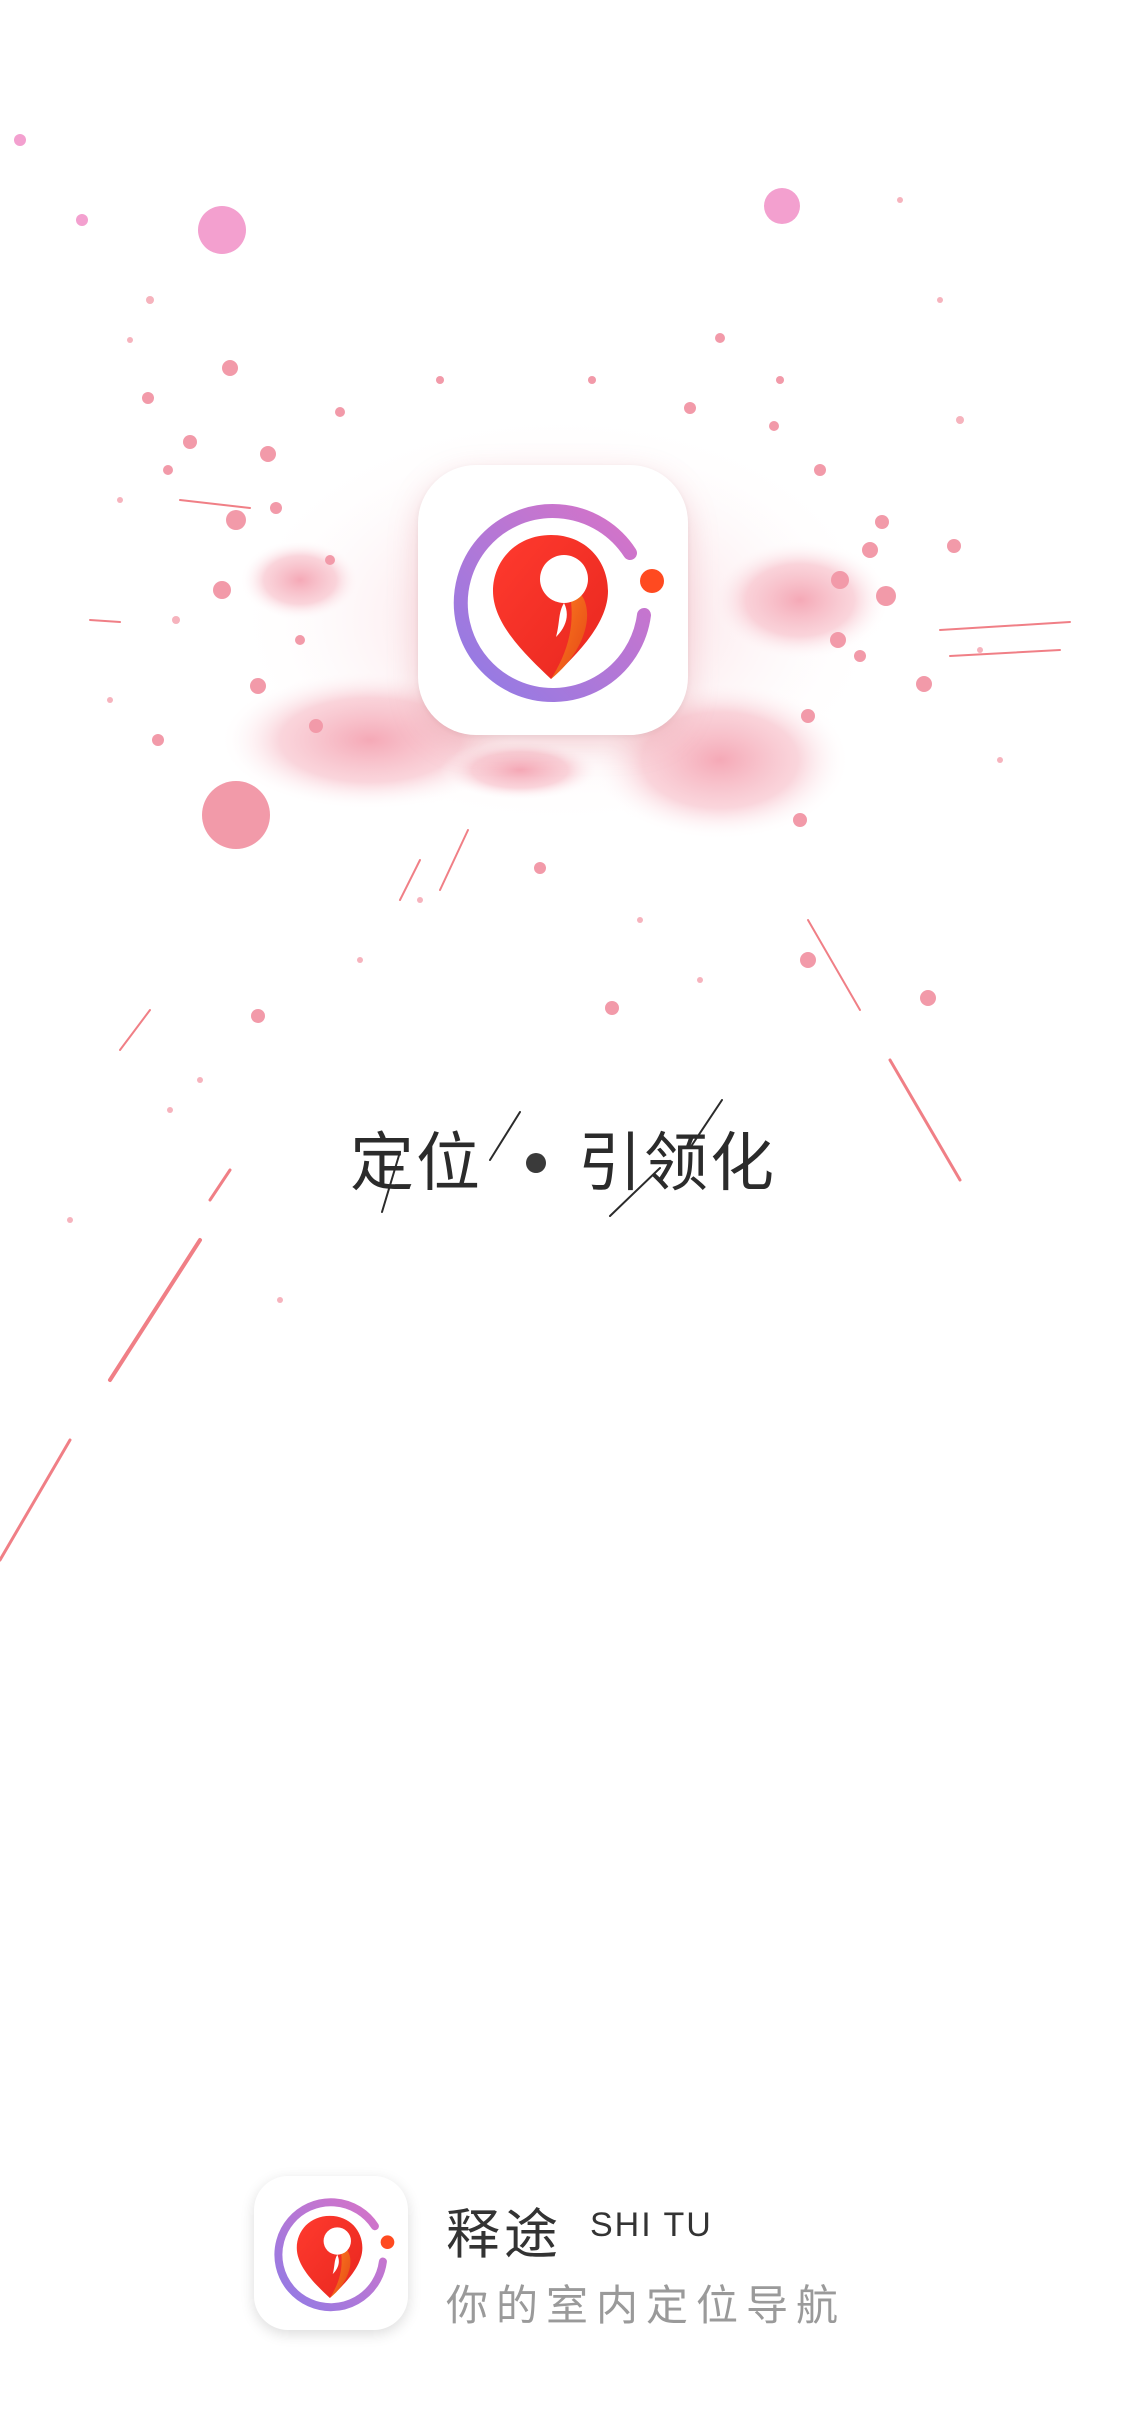 The height and width of the screenshot is (2436, 1125). I want to click on brand-name: 释途, so click(504, 2234).